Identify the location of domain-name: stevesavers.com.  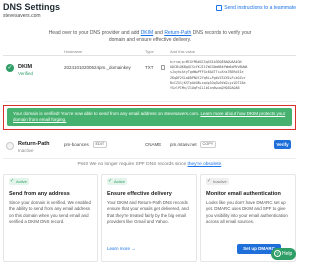
(22, 16).